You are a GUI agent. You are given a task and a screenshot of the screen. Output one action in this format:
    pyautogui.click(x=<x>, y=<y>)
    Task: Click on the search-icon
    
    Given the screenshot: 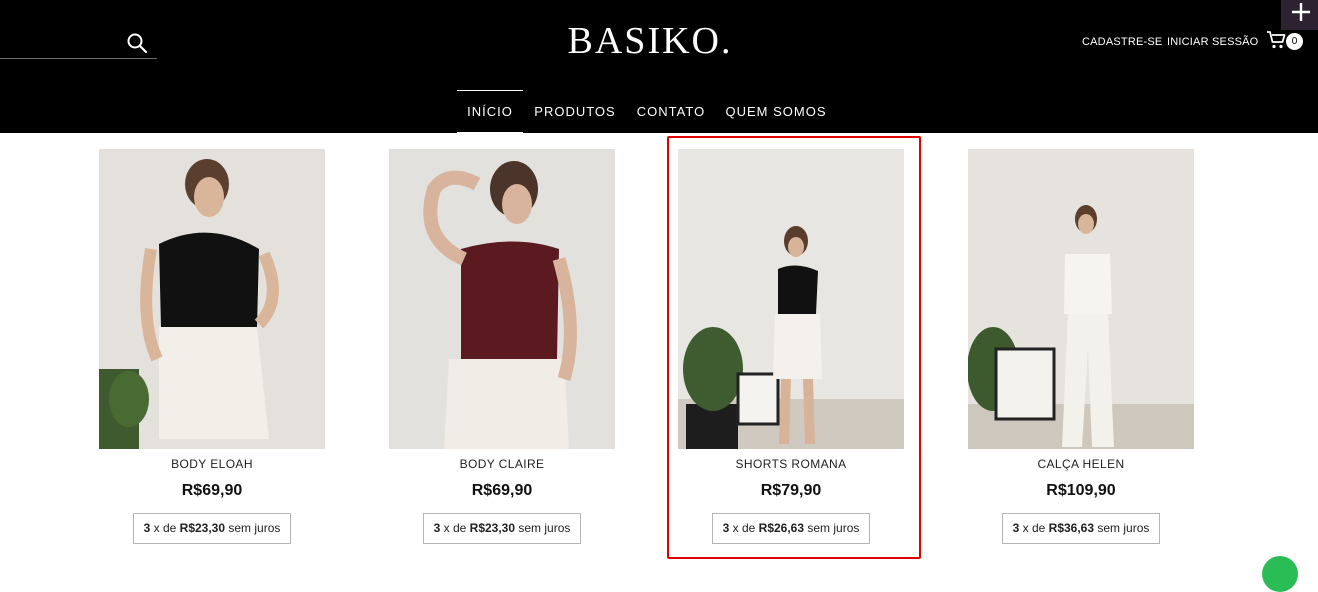 What is the action you would take?
    pyautogui.click(x=137, y=43)
    